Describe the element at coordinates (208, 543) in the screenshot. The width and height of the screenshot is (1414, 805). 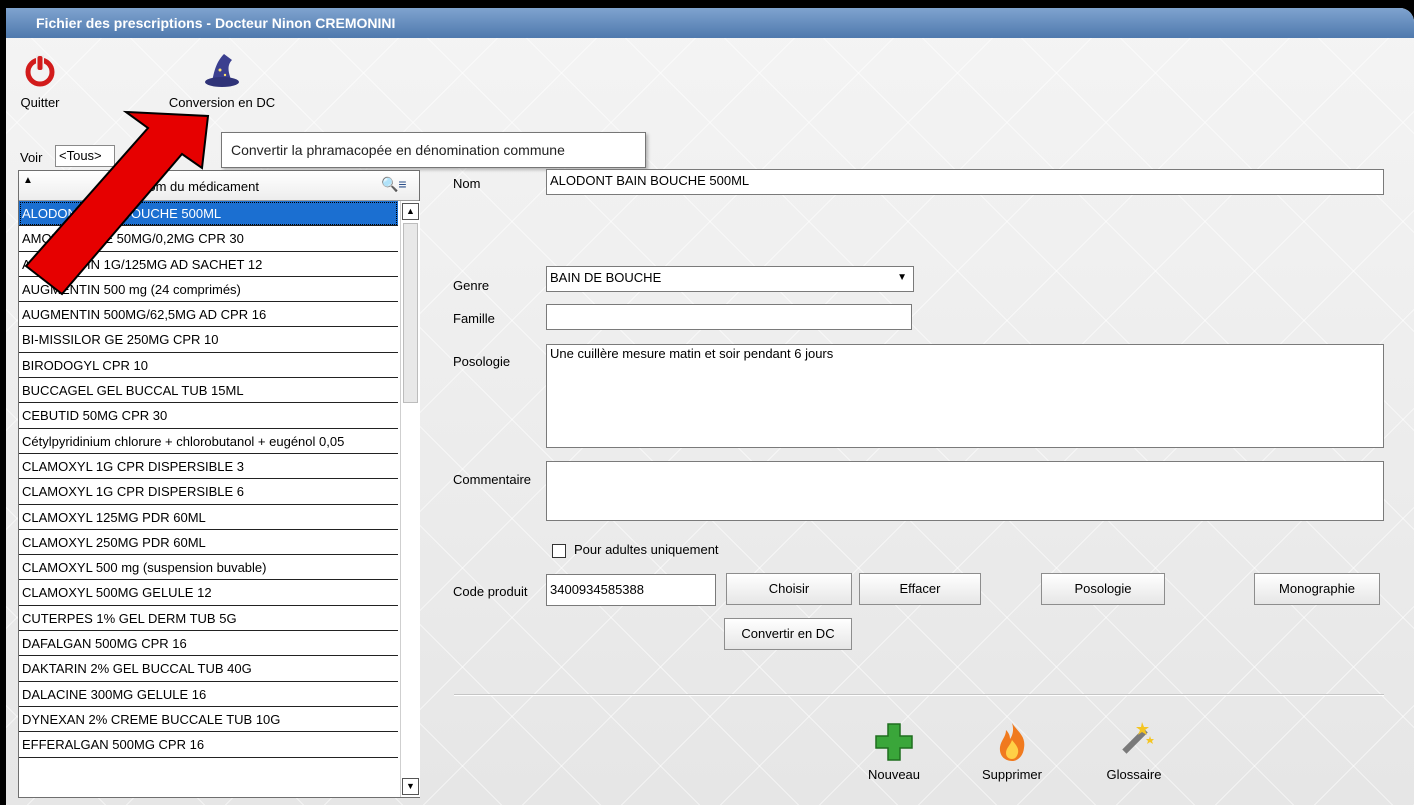
I see `list-item: CLAMOXYL 250MG PDR 60ML` at that location.